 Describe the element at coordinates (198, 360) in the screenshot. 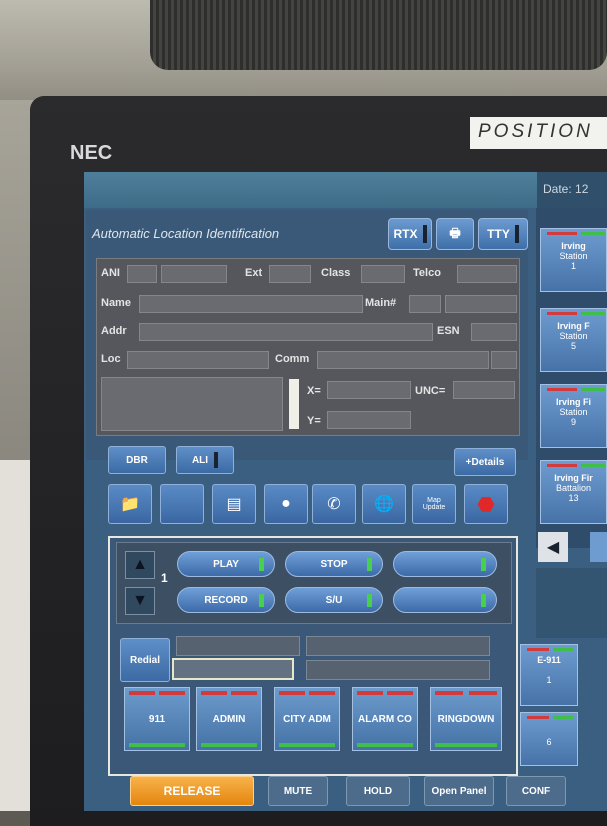

I see `loc-field` at that location.